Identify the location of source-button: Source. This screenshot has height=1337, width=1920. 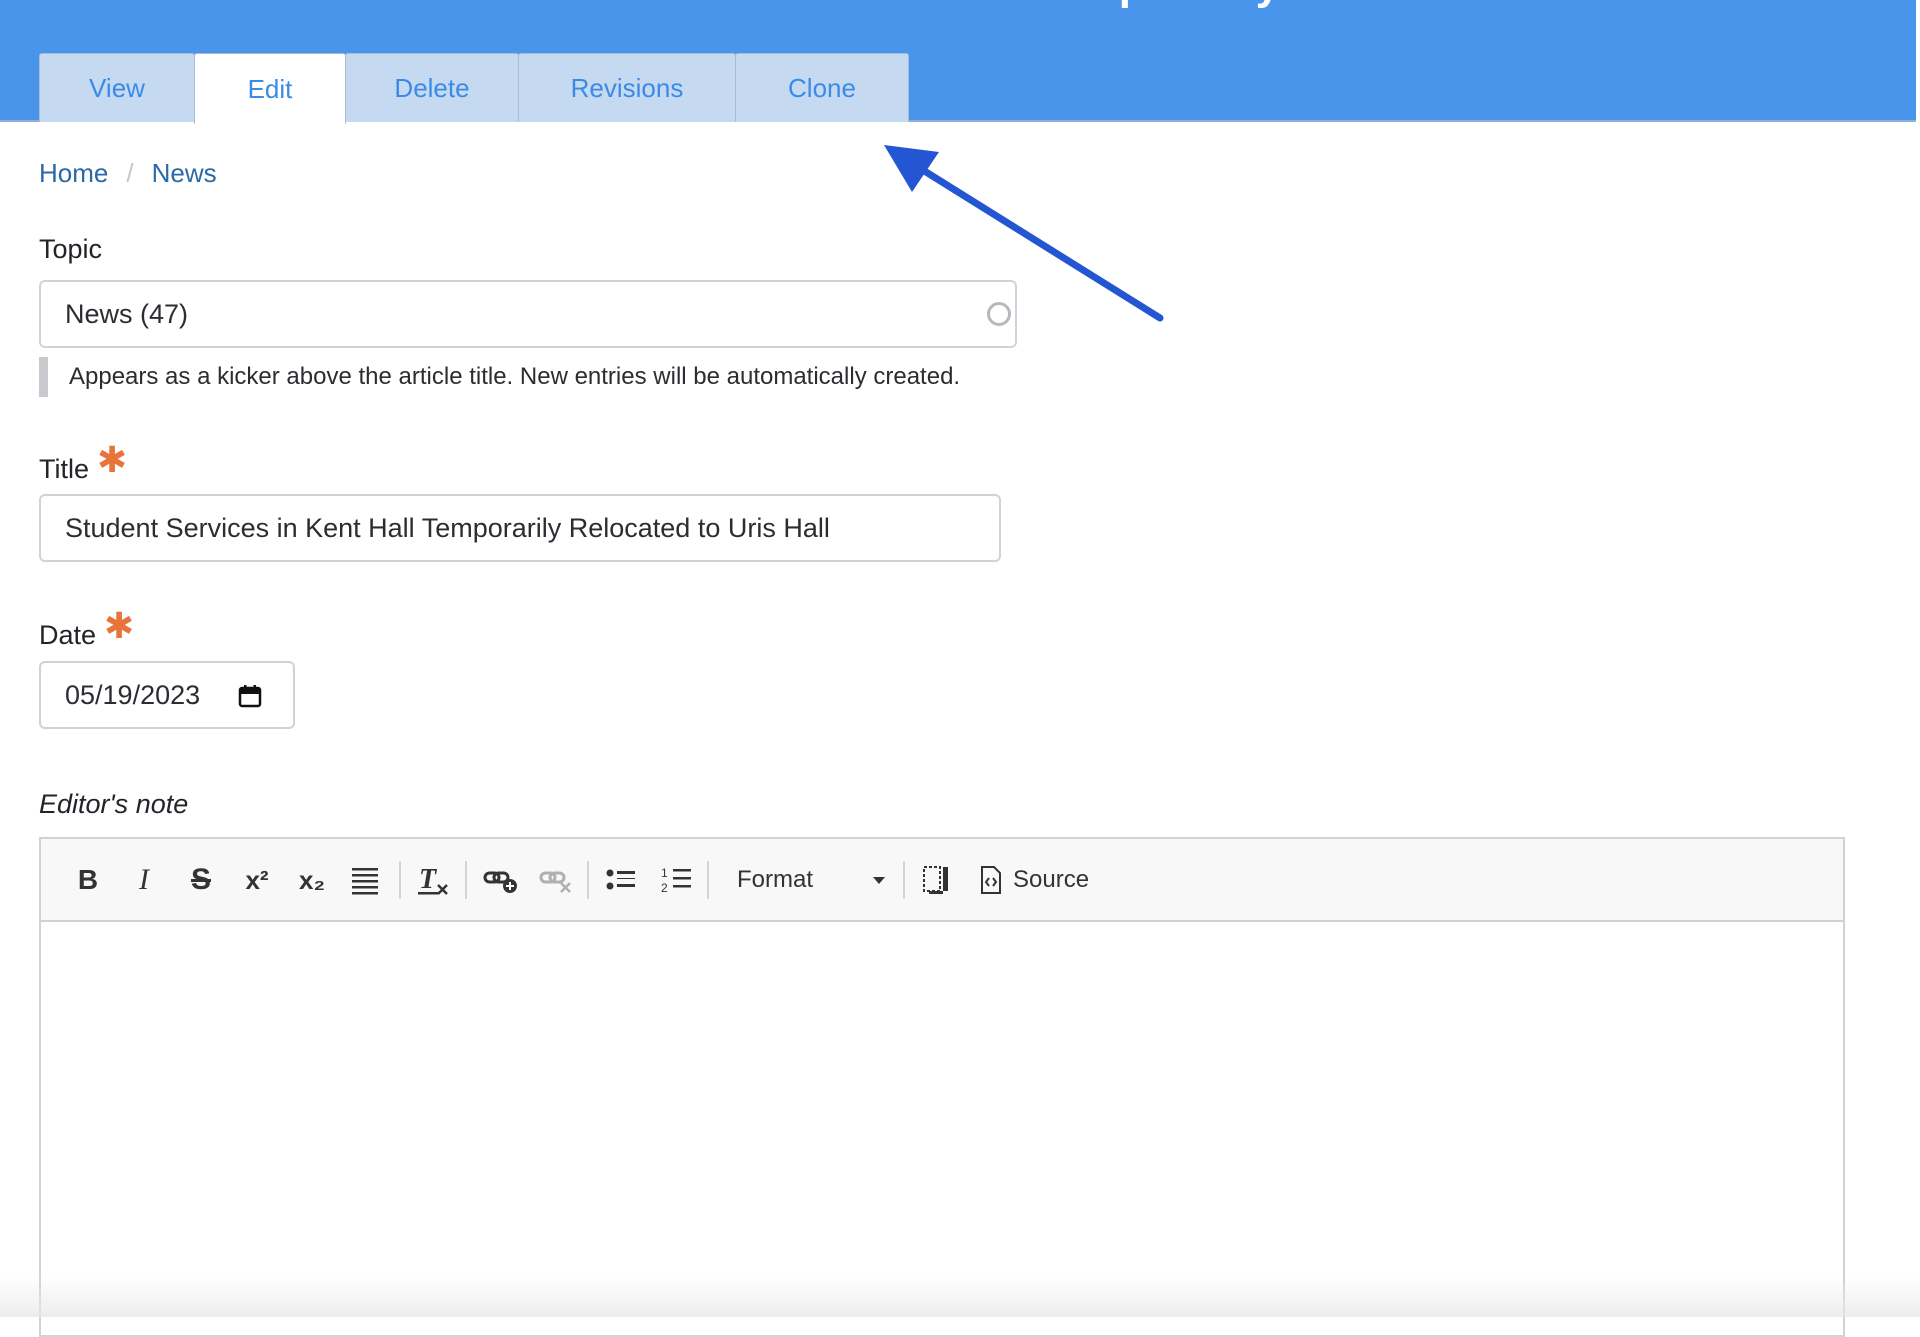
(1039, 880).